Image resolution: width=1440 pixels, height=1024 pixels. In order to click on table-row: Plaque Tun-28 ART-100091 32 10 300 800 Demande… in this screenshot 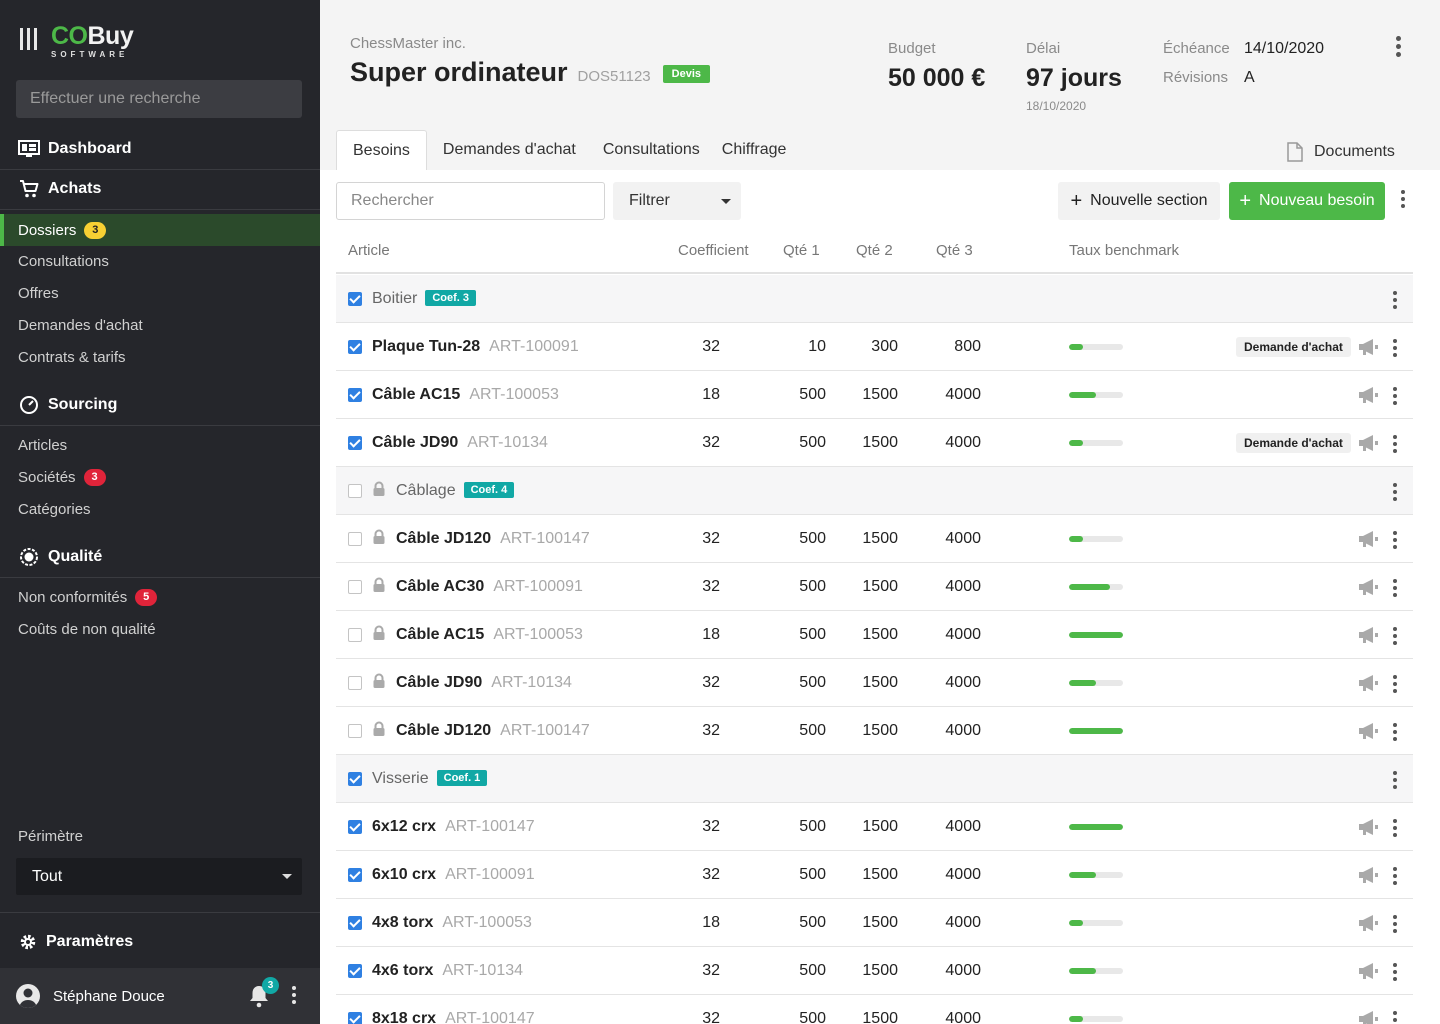, I will do `click(874, 347)`.